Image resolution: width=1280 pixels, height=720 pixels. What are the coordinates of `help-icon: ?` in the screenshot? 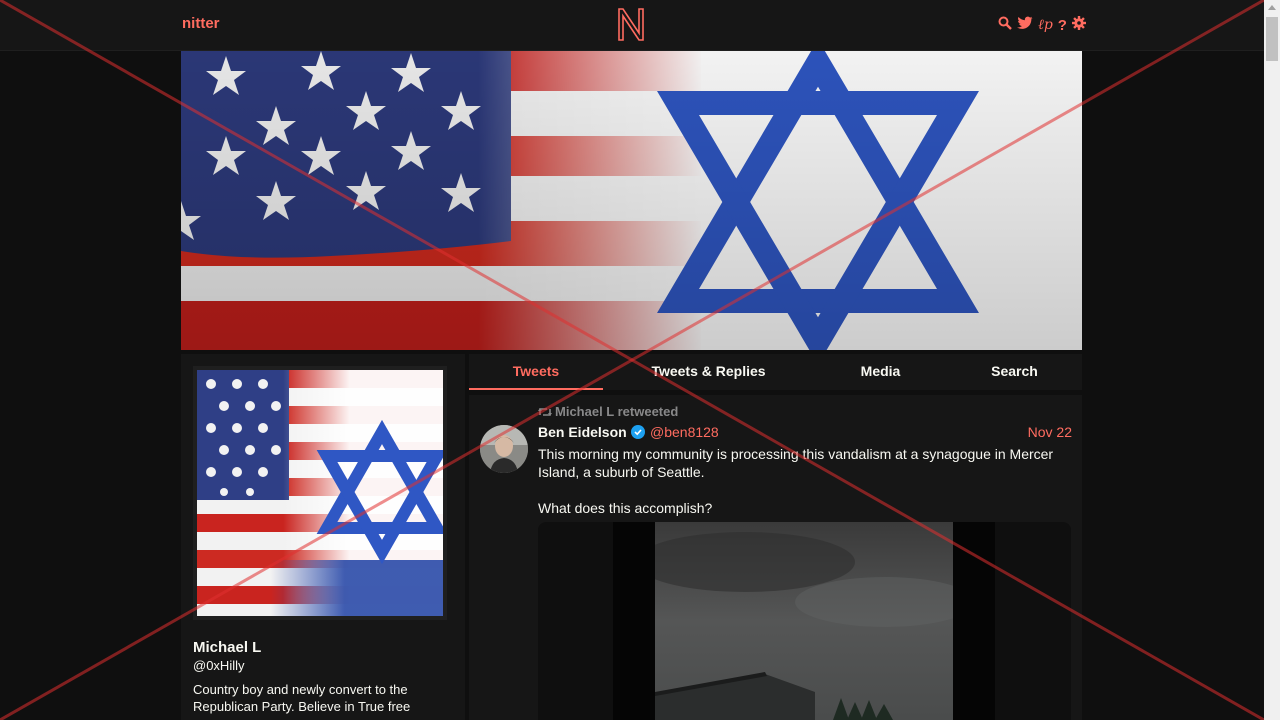 It's located at (1062, 25).